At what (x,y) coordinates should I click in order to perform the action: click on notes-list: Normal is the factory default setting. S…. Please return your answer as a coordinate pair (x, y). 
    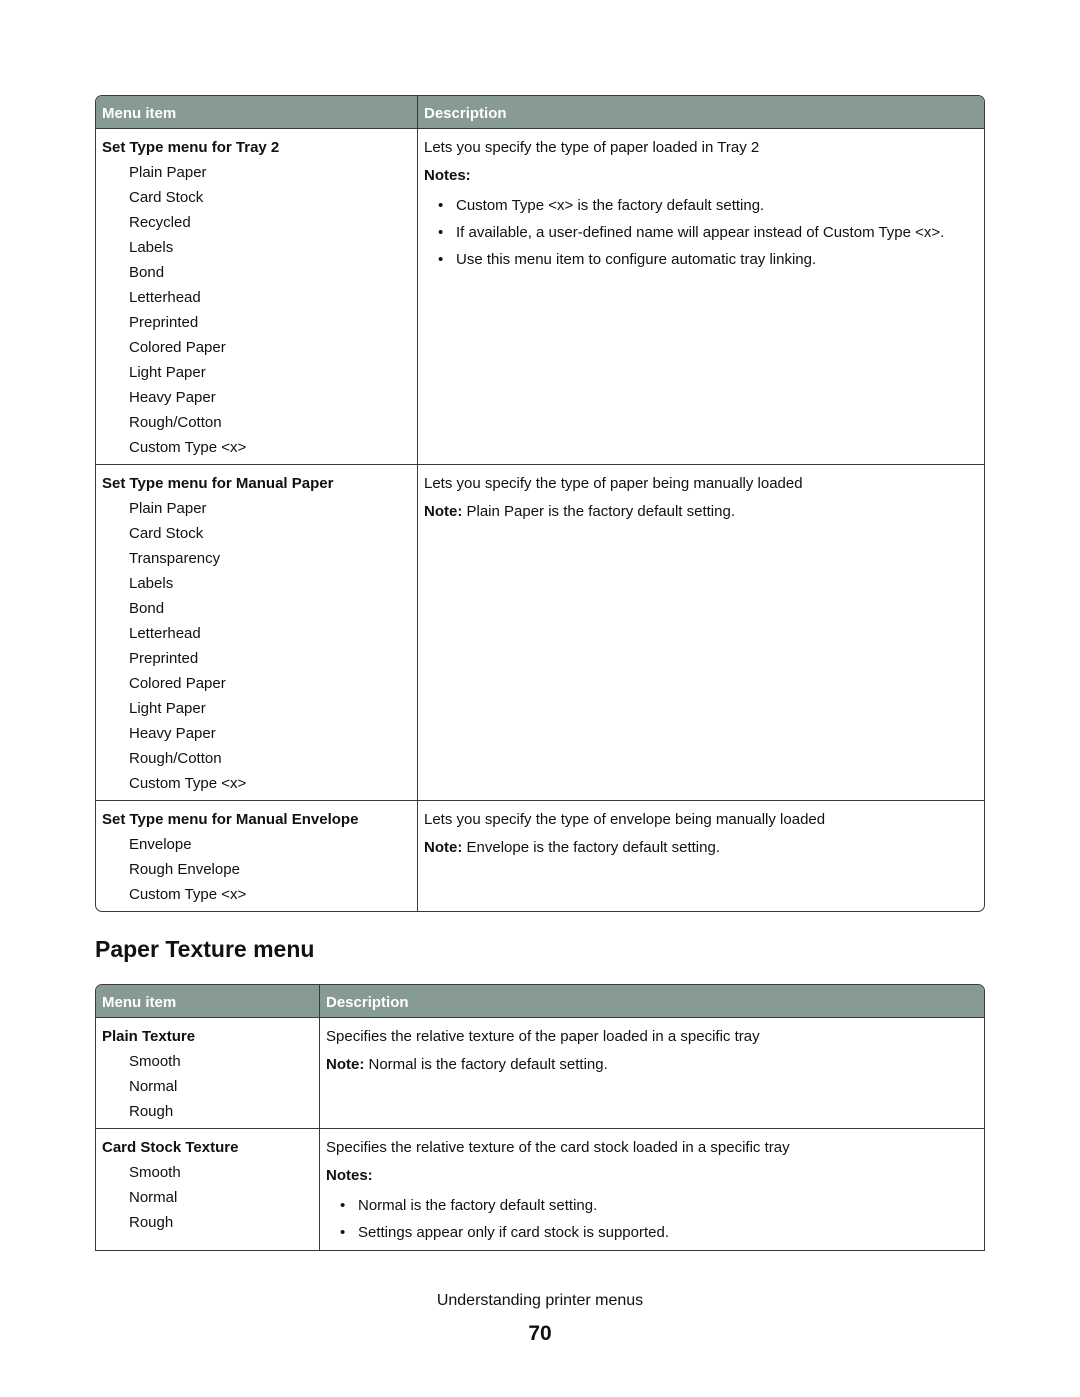
    Looking at the image, I should click on (652, 1219).